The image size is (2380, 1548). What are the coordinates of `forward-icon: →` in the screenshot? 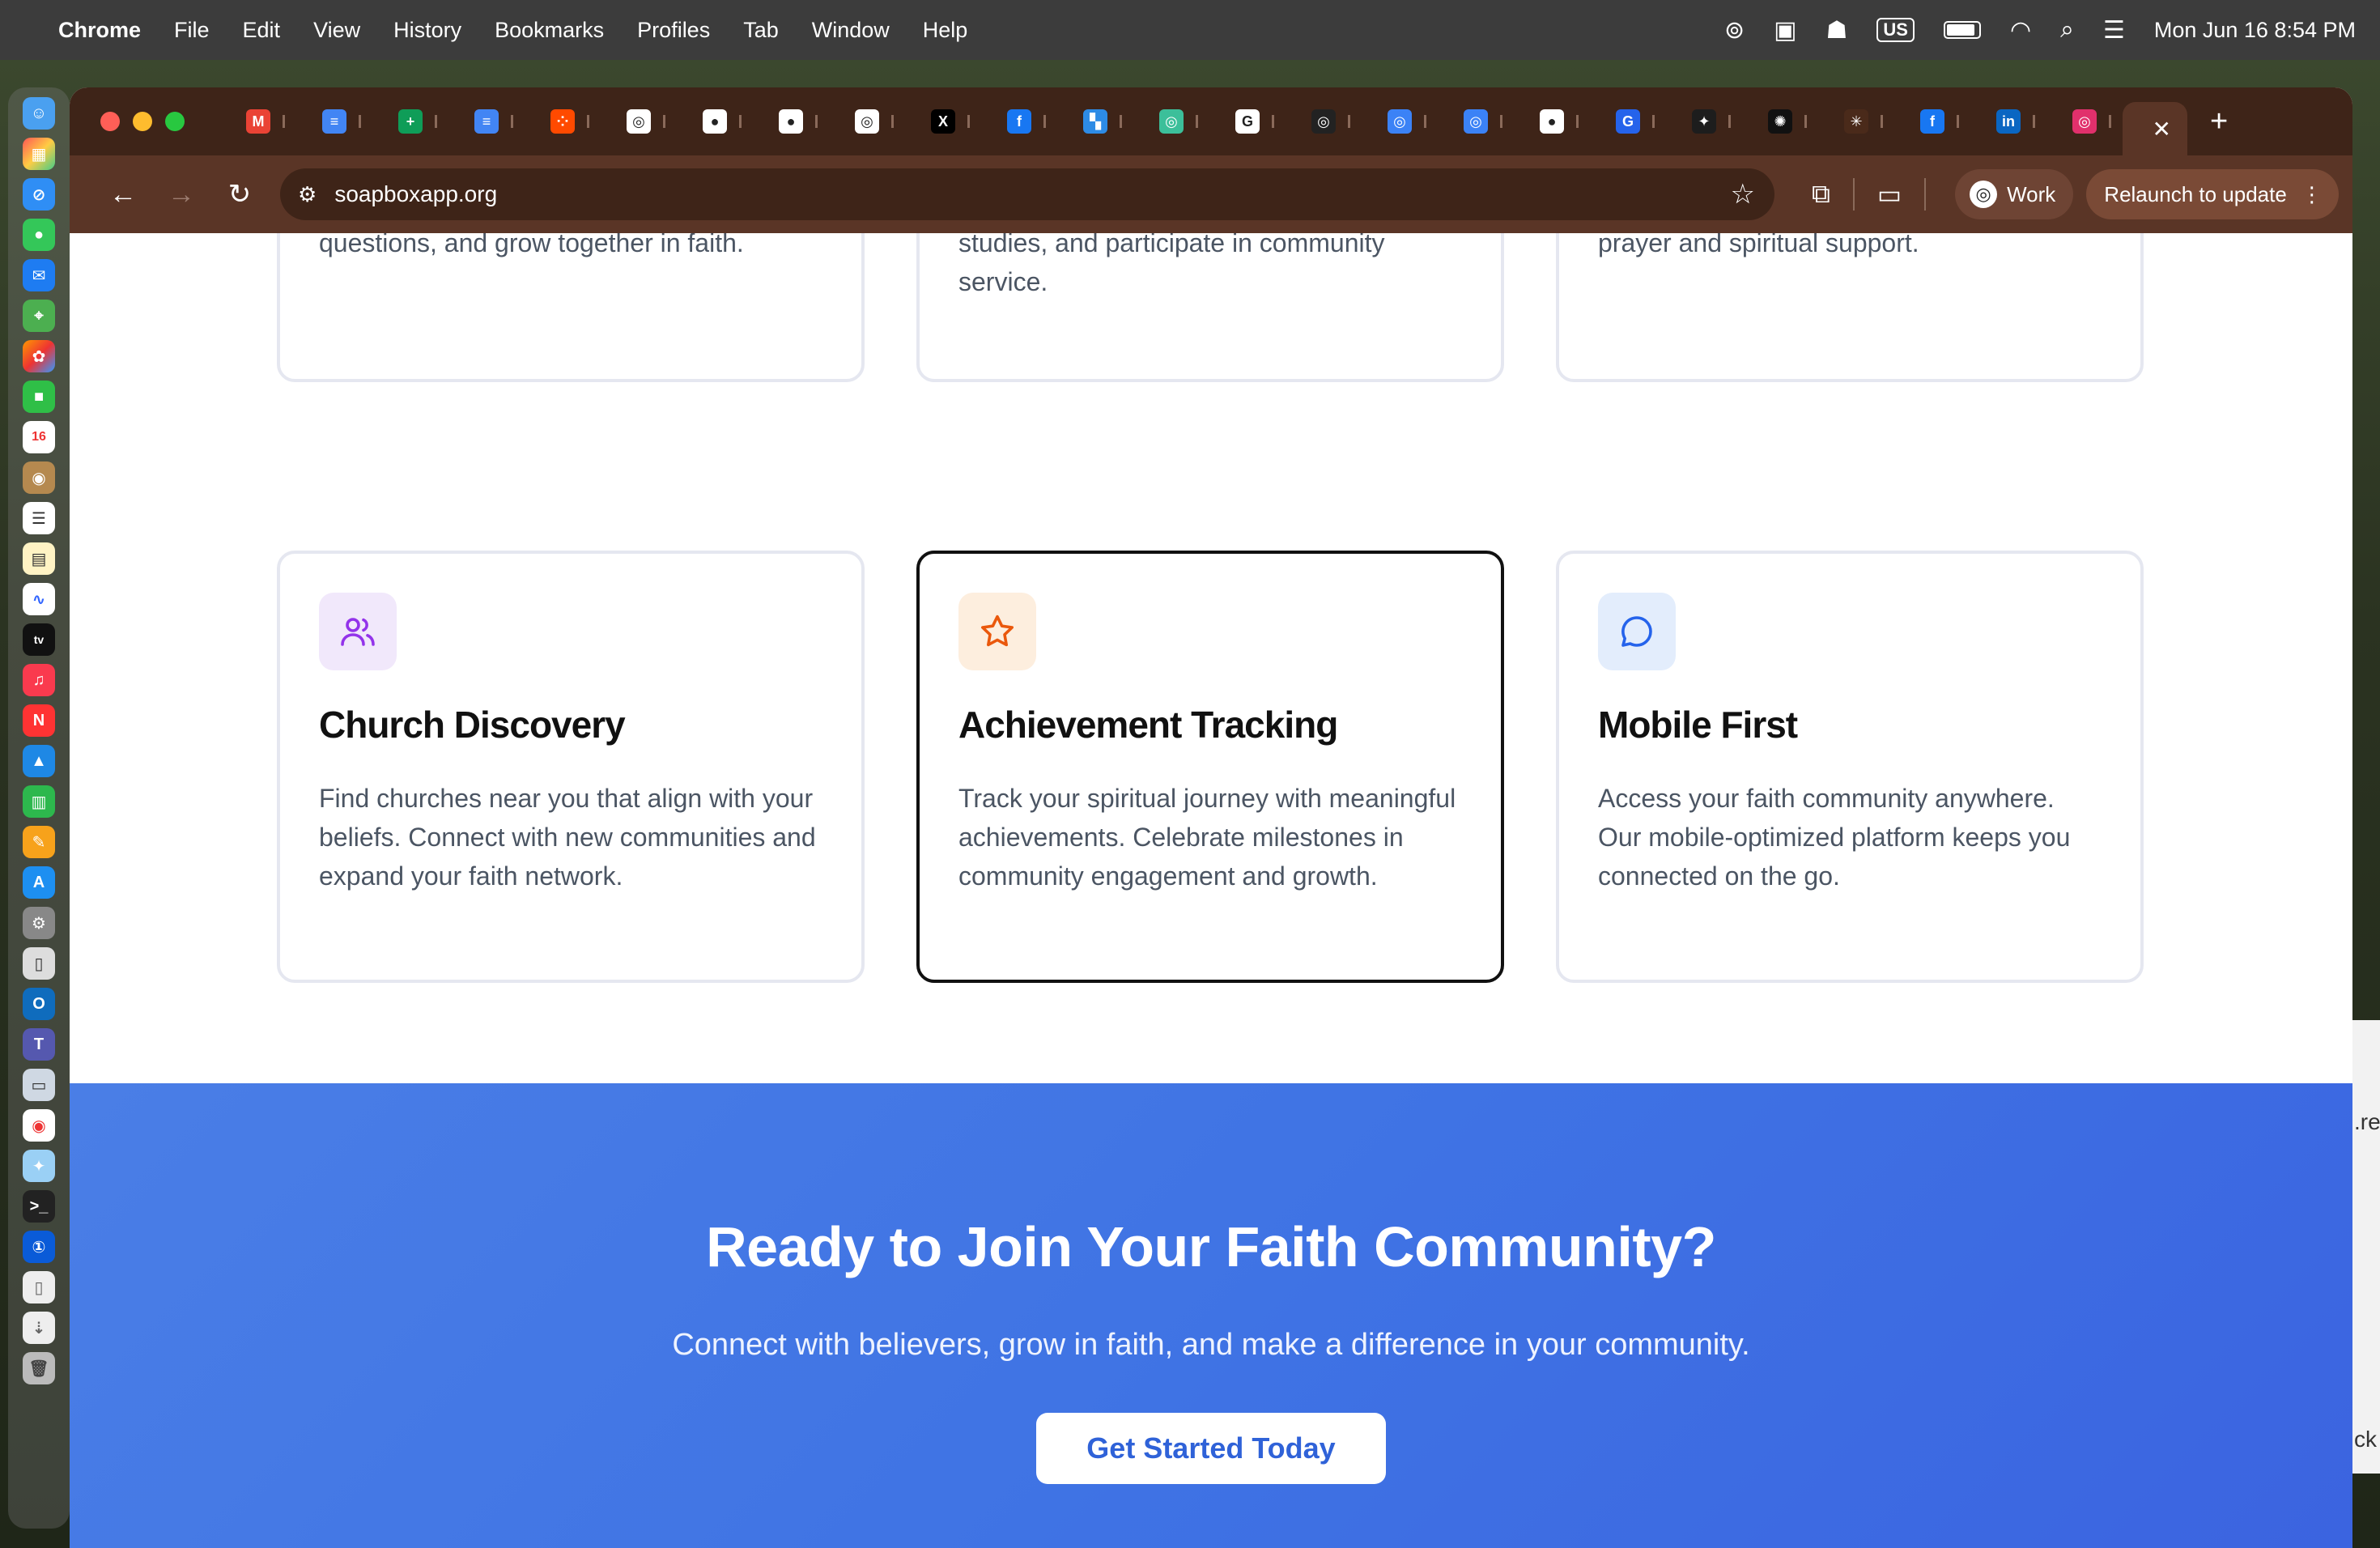 It's located at (181, 195).